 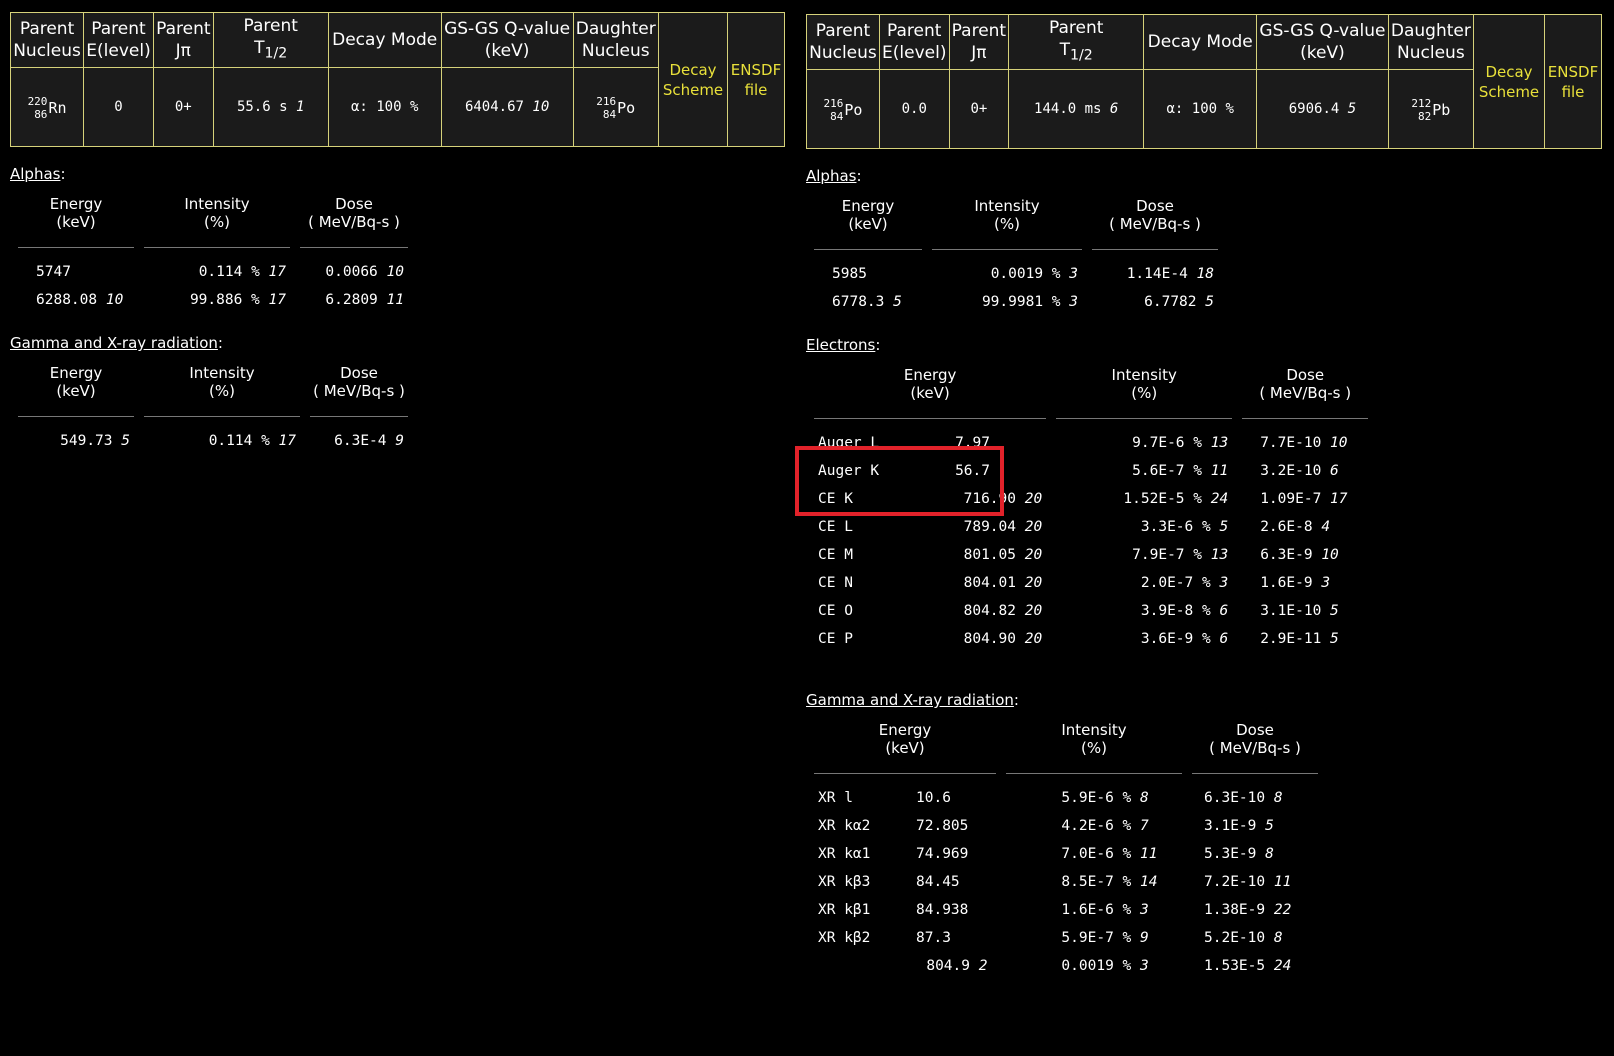 I want to click on daughter-nucleus-value: 212 82 Pb, so click(x=1431, y=109).